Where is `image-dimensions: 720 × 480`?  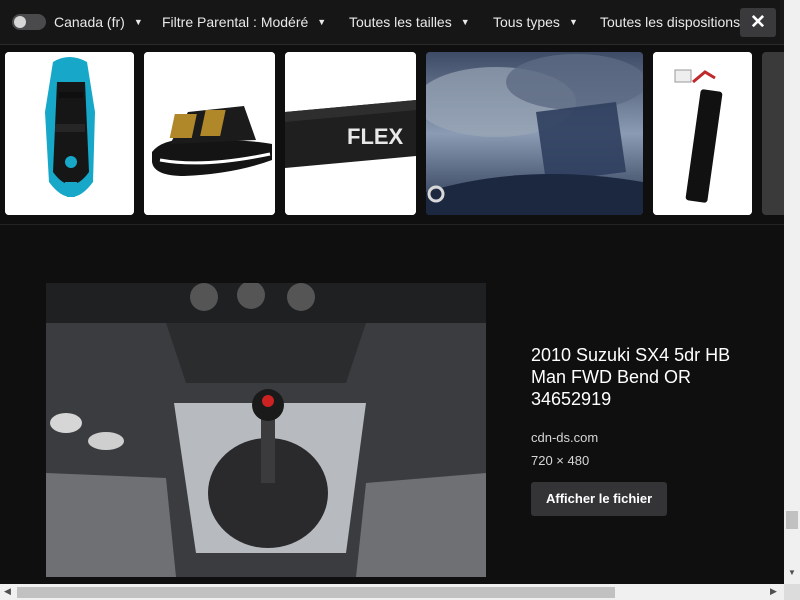 image-dimensions: 720 × 480 is located at coordinates (560, 460).